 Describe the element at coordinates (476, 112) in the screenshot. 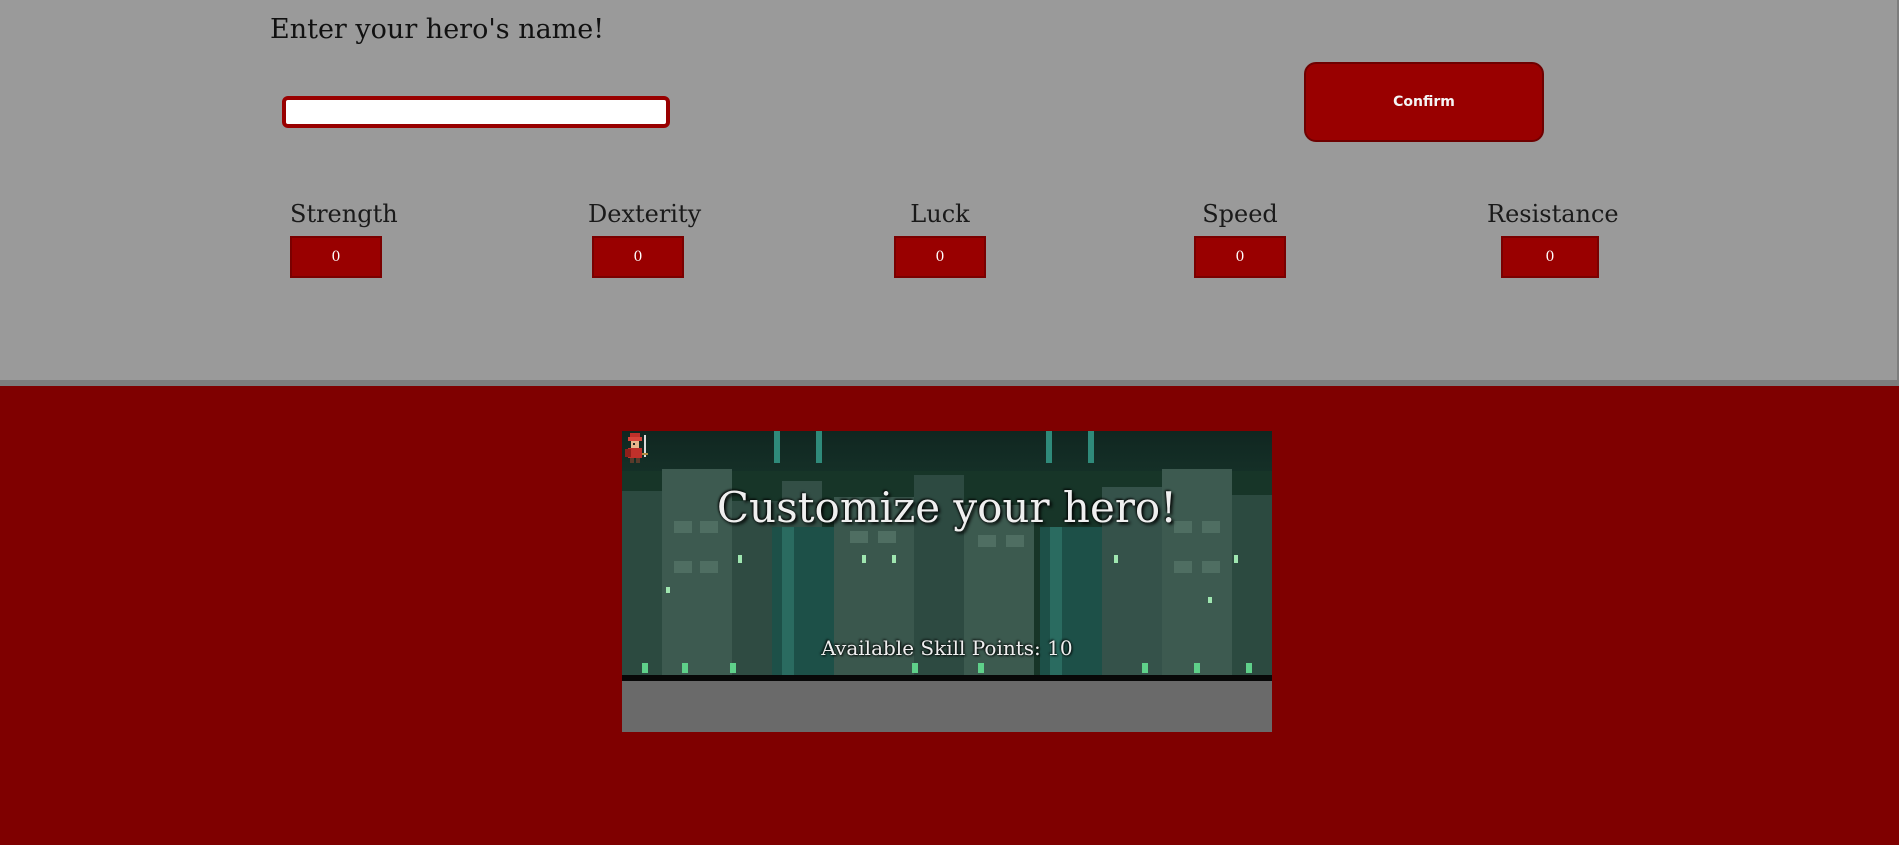

I see `hero-name-input` at that location.